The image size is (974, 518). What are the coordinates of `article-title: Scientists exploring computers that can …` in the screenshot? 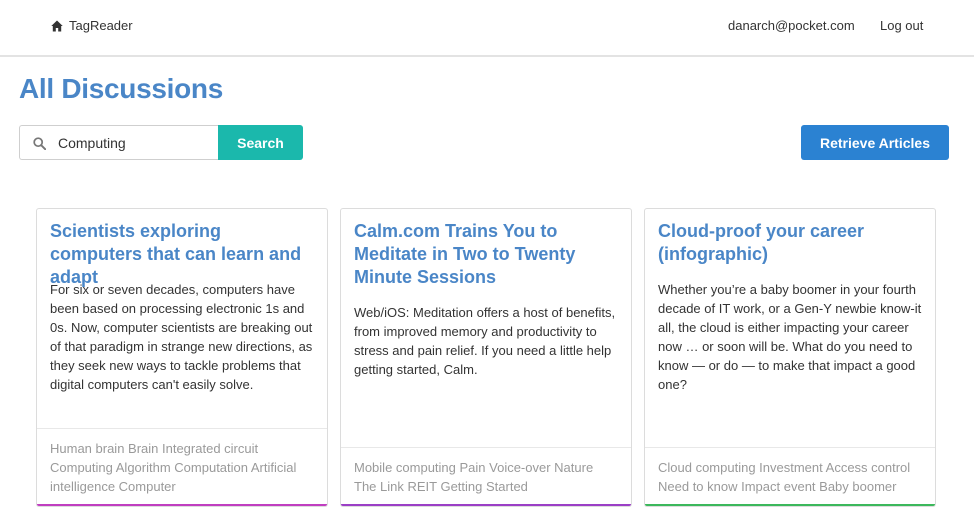 It's located at (183, 254).